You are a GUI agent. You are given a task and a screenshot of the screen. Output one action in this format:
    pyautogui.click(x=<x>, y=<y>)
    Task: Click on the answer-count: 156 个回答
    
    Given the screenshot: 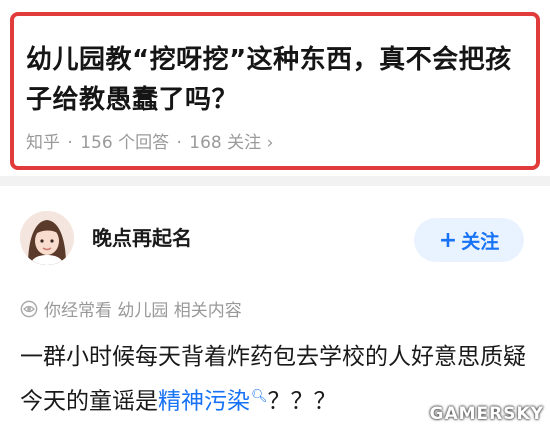 What is the action you would take?
    pyautogui.click(x=125, y=143)
    